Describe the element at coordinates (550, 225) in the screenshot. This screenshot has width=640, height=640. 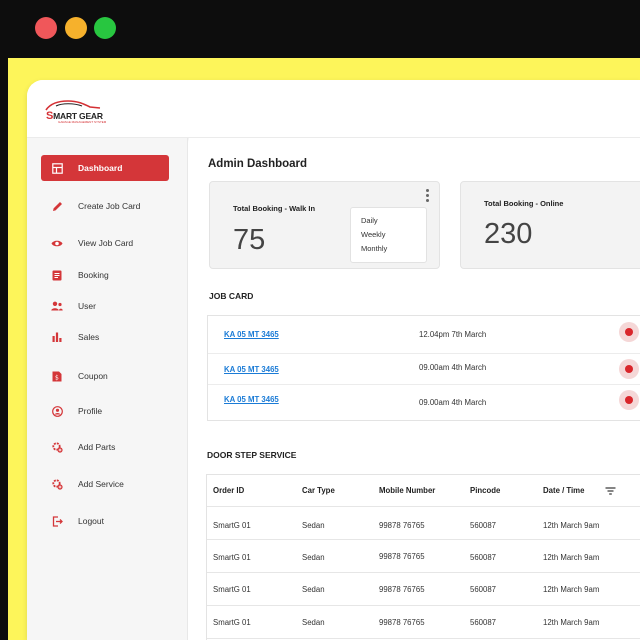
I see `online-booking-card: Total Booking - Online 230` at that location.